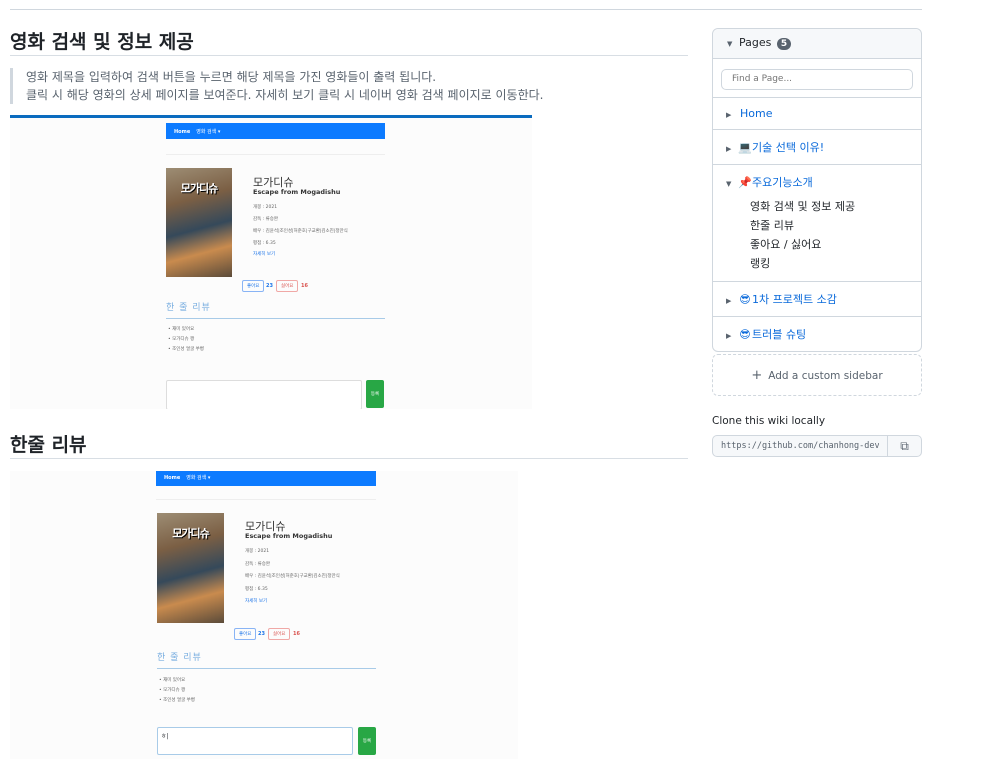  What do you see at coordinates (835, 207) in the screenshot?
I see `subitem-search: 영화 검색 및 정보 제공` at bounding box center [835, 207].